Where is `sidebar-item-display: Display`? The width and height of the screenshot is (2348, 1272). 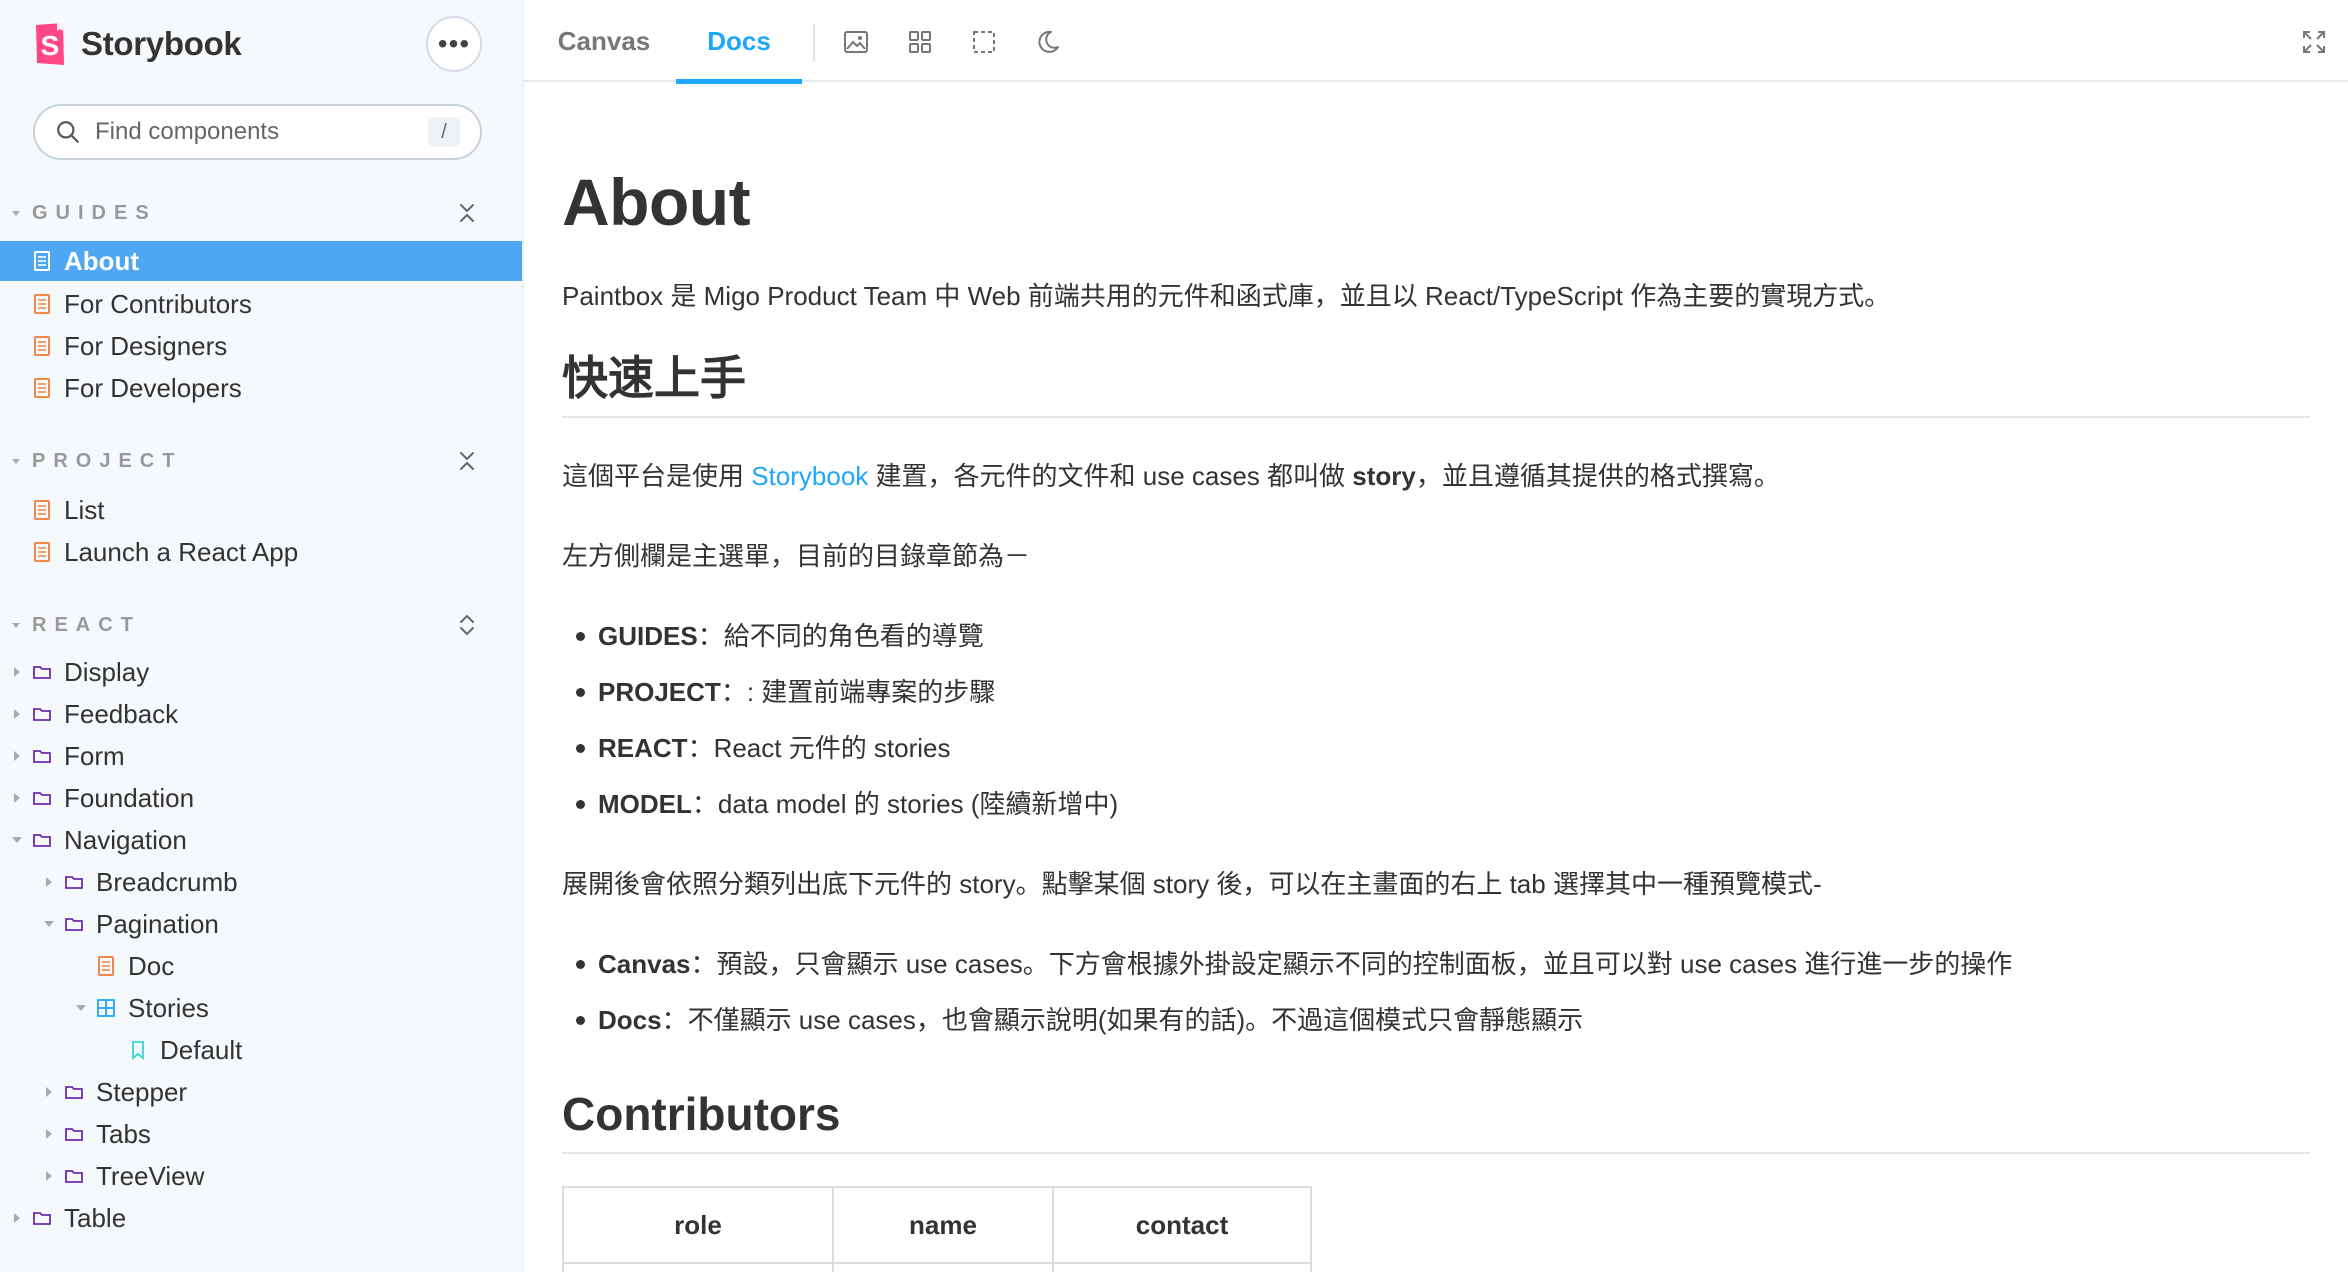 sidebar-item-display: Display is located at coordinates (261, 672).